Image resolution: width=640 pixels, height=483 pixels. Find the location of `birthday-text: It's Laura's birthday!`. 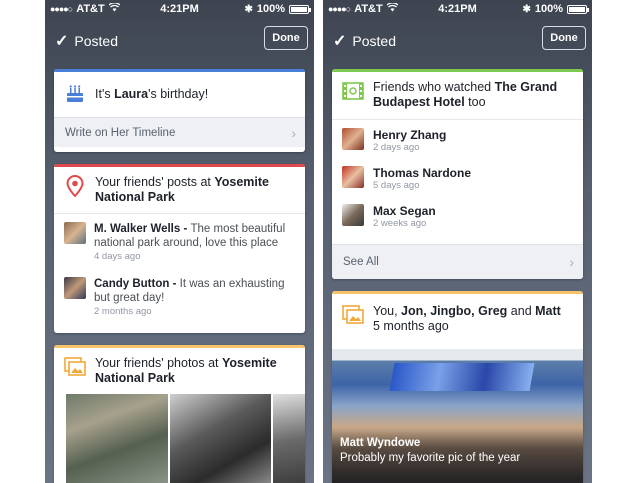

birthday-text: It's Laura's birthday! is located at coordinates (152, 93).